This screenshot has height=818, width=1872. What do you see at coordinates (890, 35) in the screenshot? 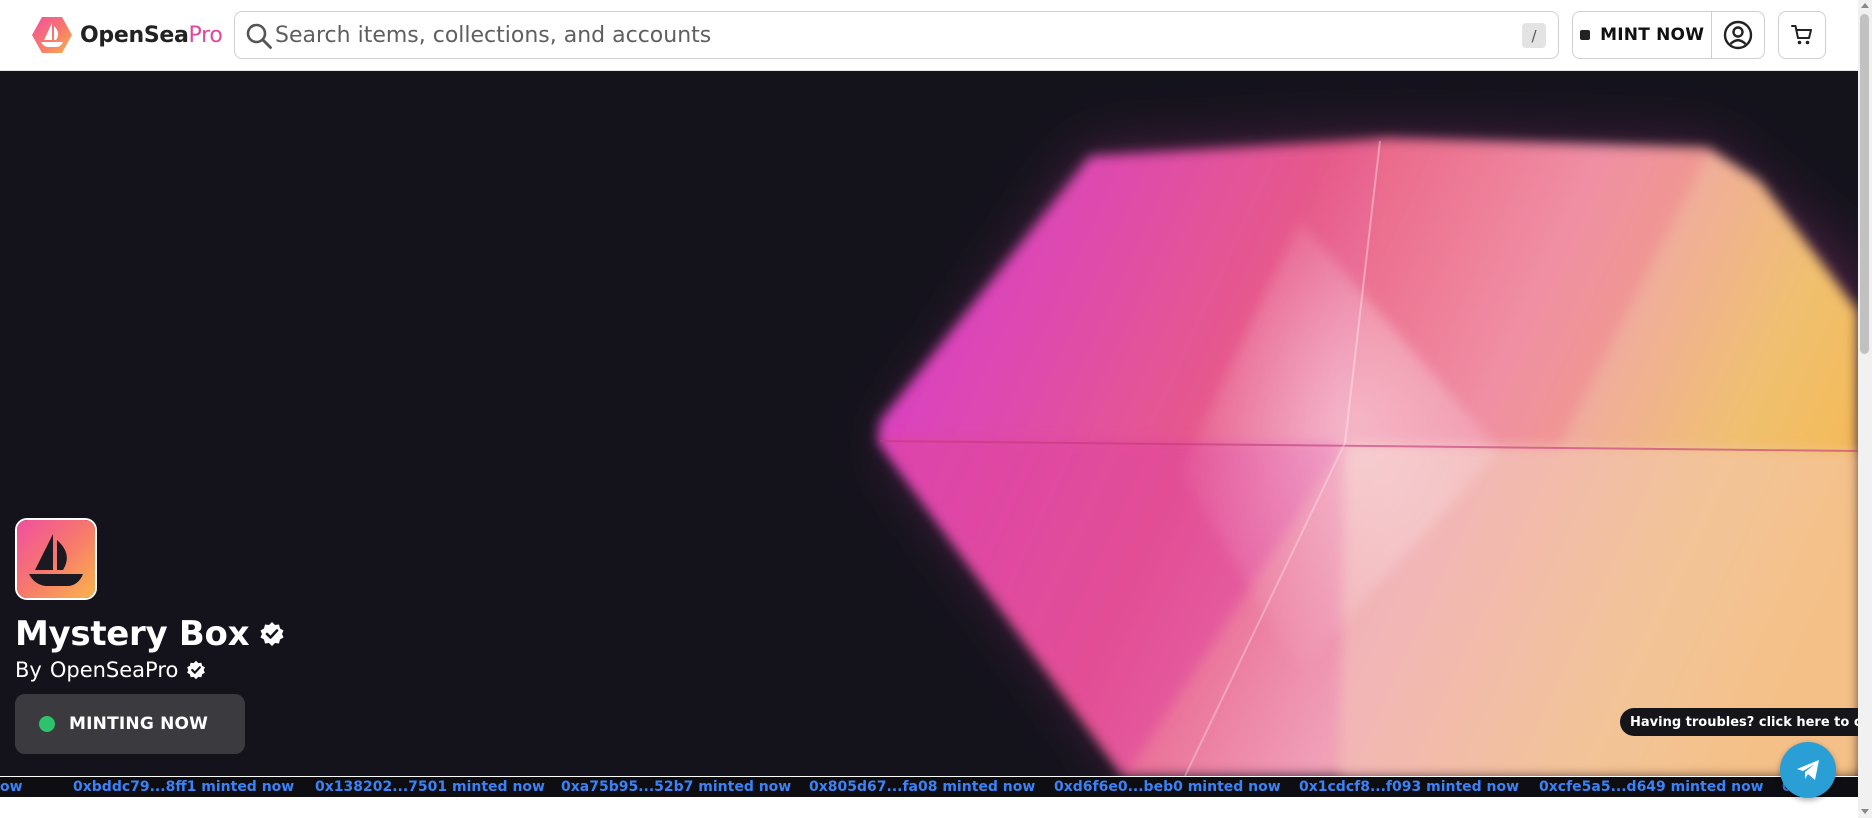
I see `search-input` at bounding box center [890, 35].